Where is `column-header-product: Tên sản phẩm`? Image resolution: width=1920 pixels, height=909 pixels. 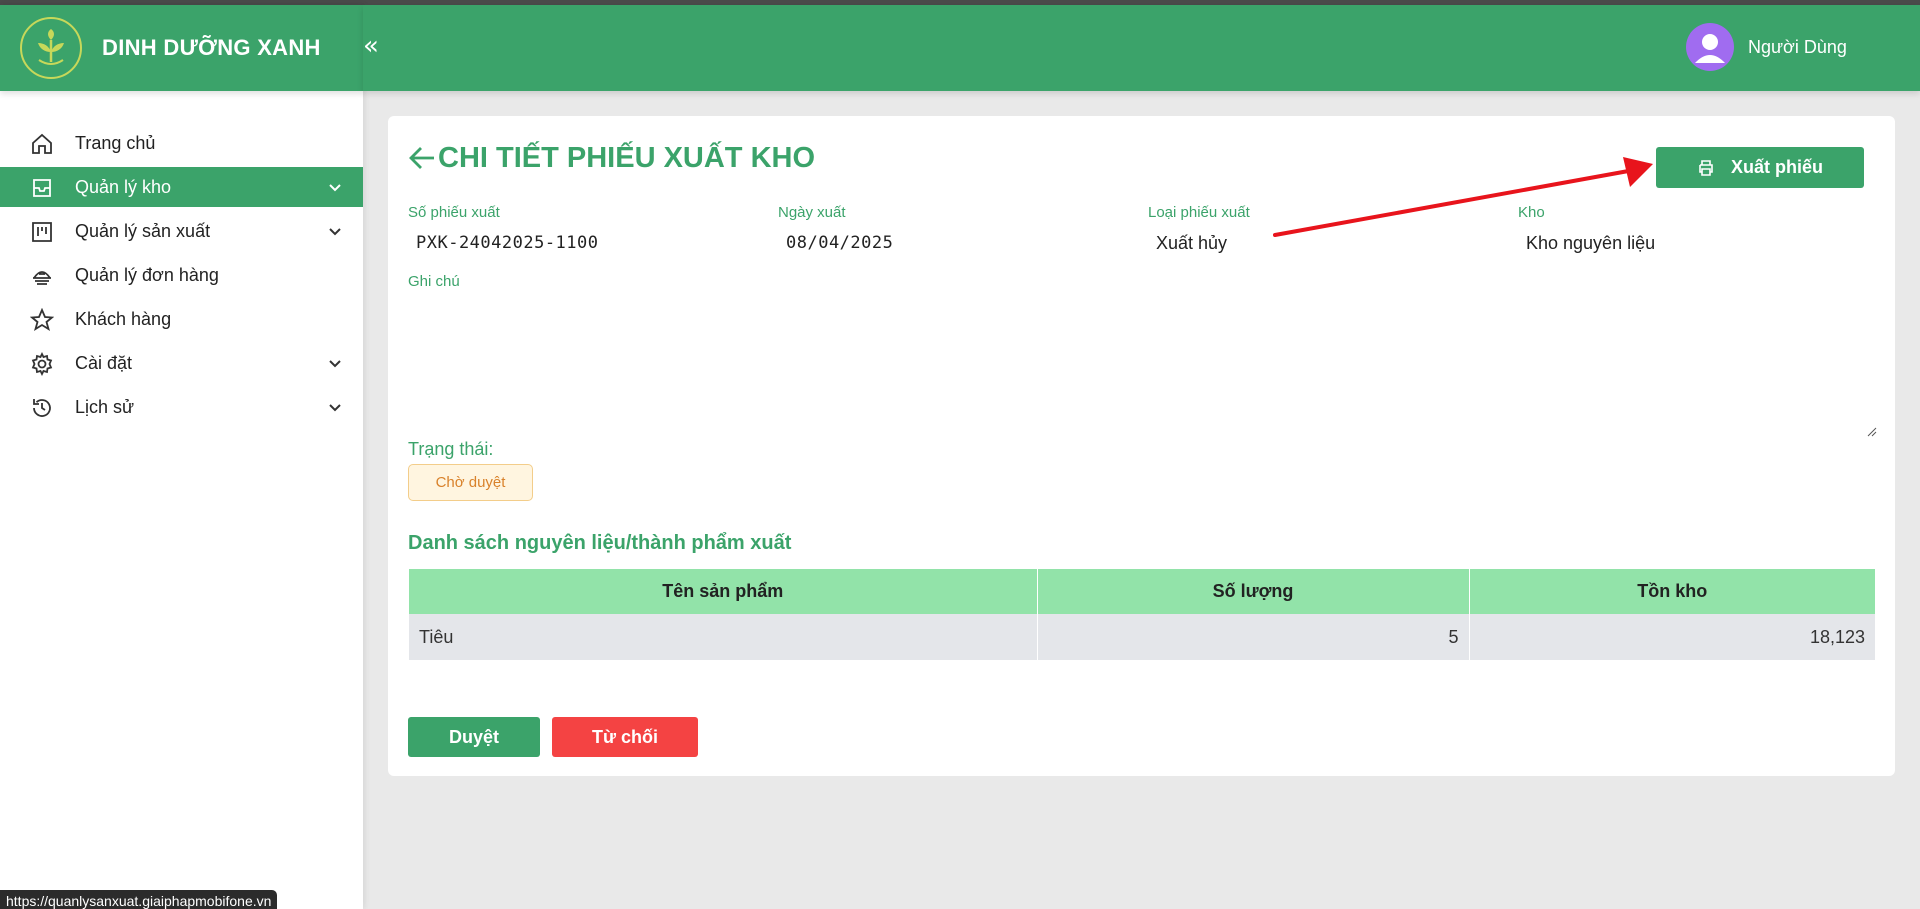
column-header-product: Tên sản phẩm is located at coordinates (723, 591).